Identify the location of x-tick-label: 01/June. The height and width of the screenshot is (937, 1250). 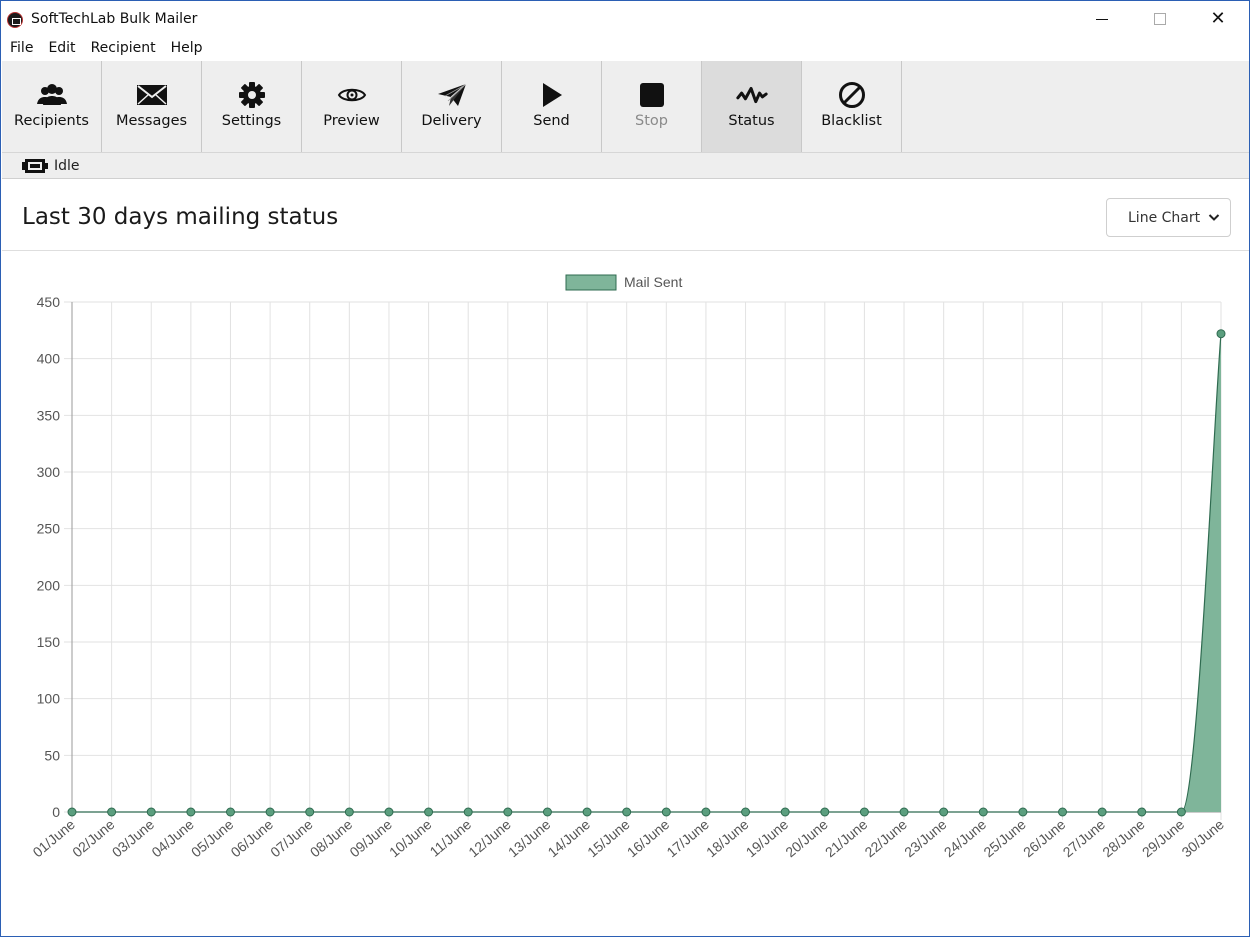
(53, 838).